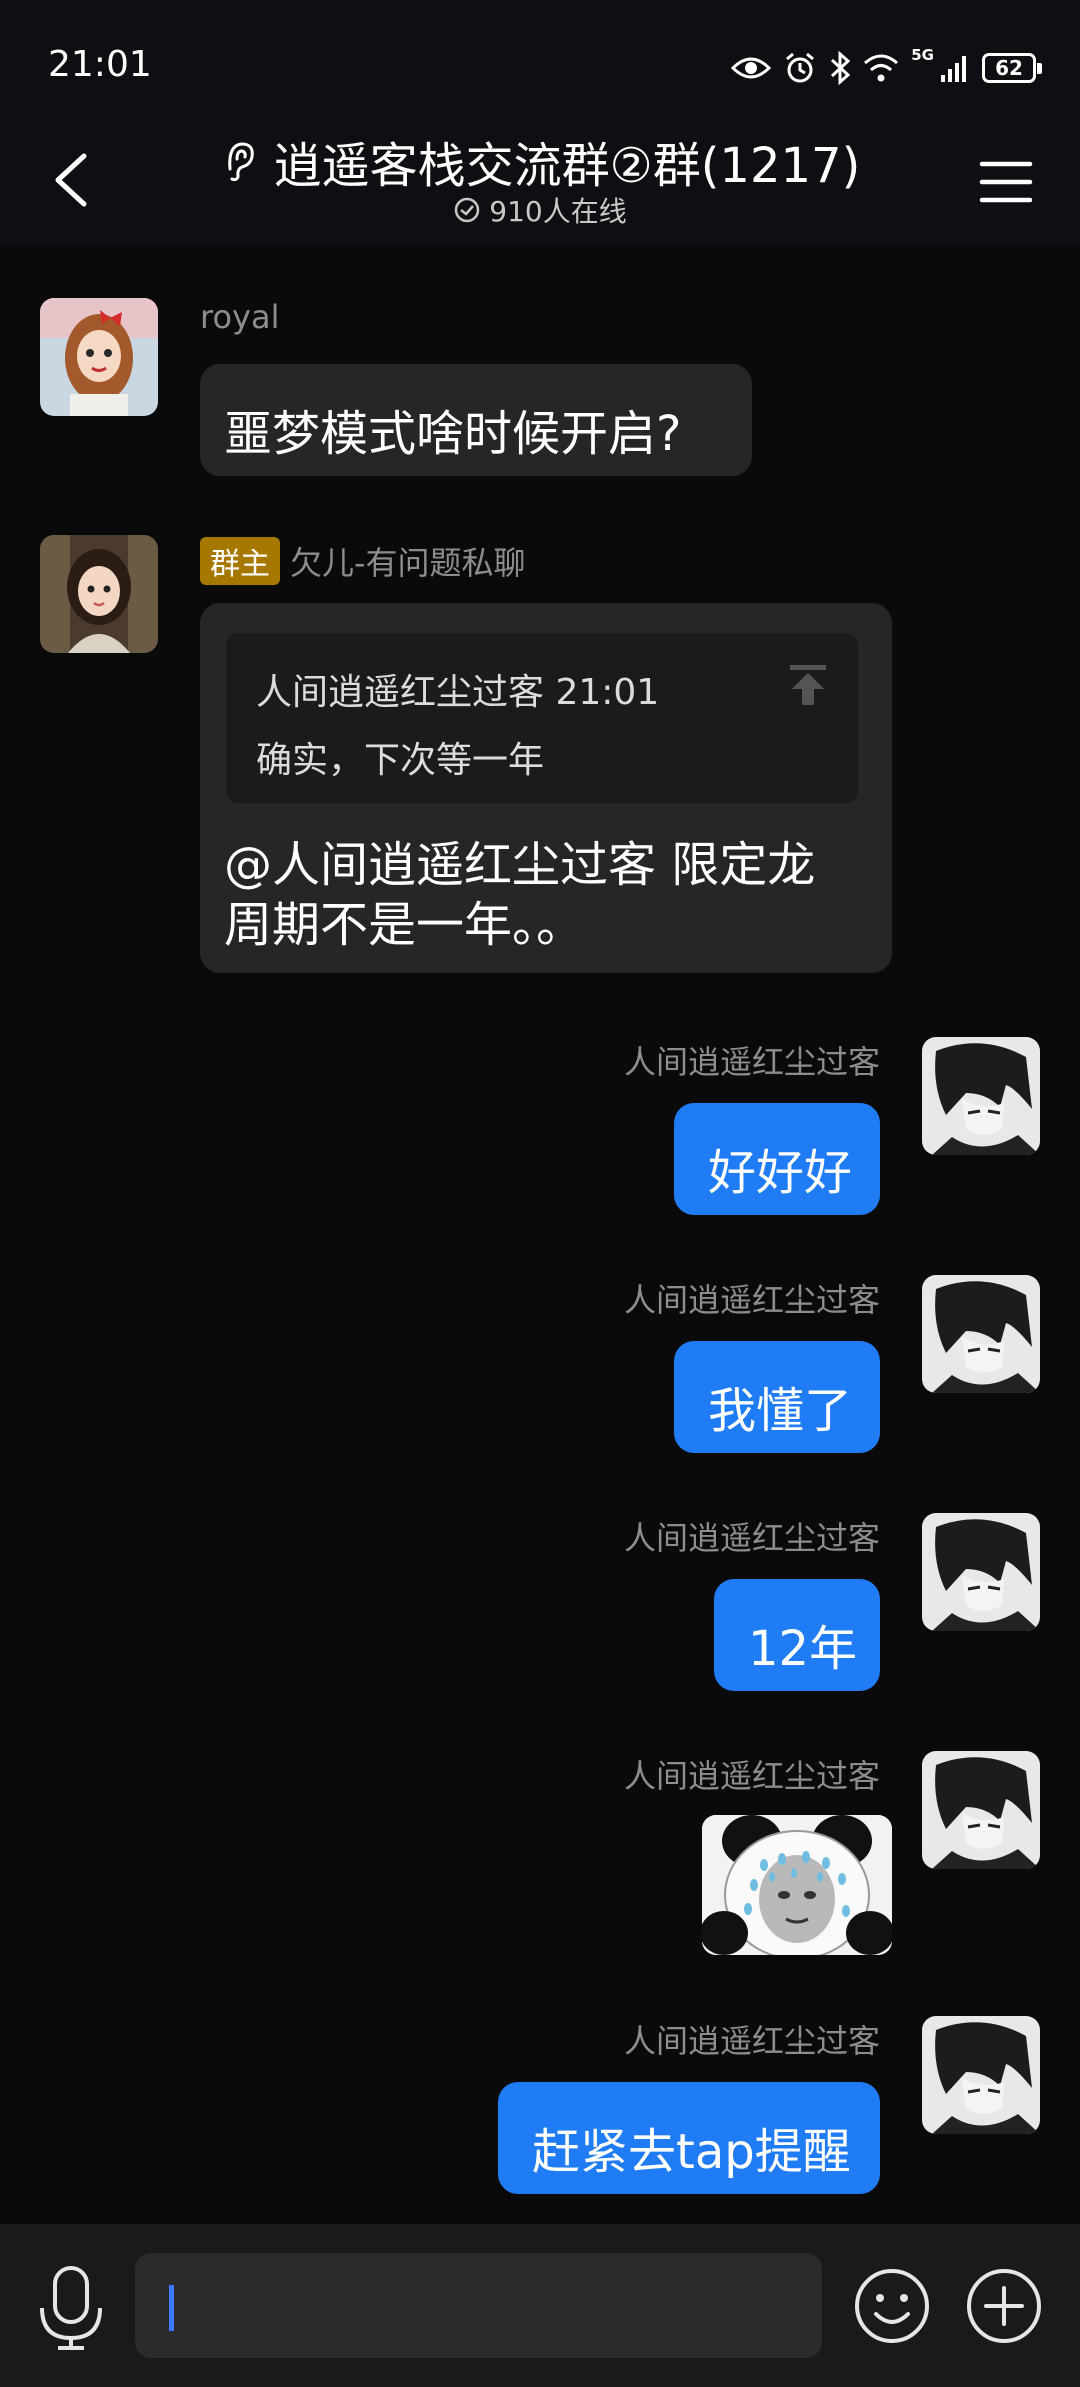  I want to click on menu-icon, so click(1006, 182).